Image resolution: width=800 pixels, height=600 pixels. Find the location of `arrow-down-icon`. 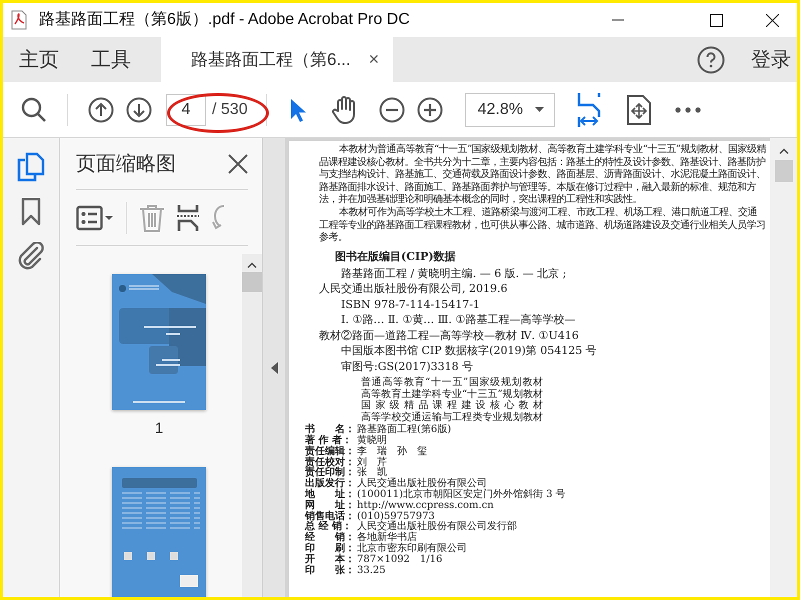

arrow-down-icon is located at coordinates (139, 109).